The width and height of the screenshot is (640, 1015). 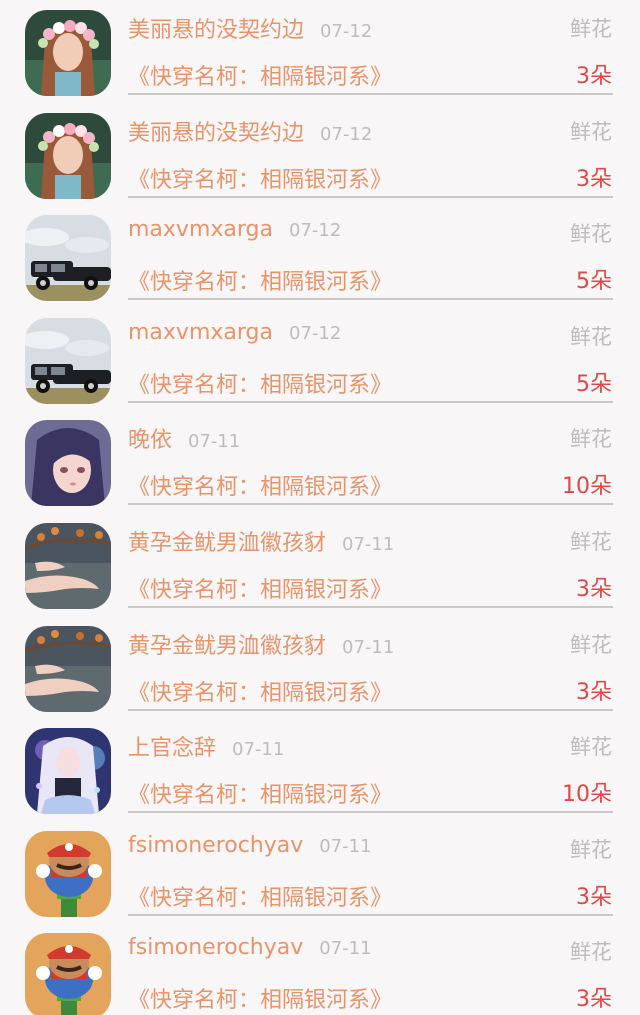 What do you see at coordinates (320, 154) in the screenshot?
I see `gift-record-row-2: 美丽悬的没契约边 07-12 鲜花 《快穿名柯：相隔银河系》 3朵` at bounding box center [320, 154].